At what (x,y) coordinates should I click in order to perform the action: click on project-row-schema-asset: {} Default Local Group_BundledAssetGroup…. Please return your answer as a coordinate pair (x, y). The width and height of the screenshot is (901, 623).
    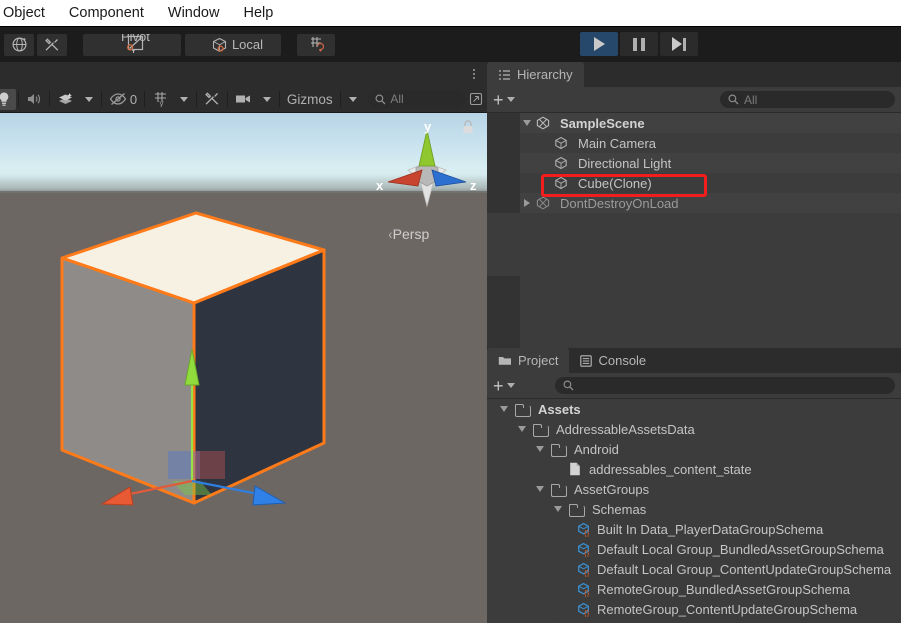
    Looking at the image, I should click on (694, 549).